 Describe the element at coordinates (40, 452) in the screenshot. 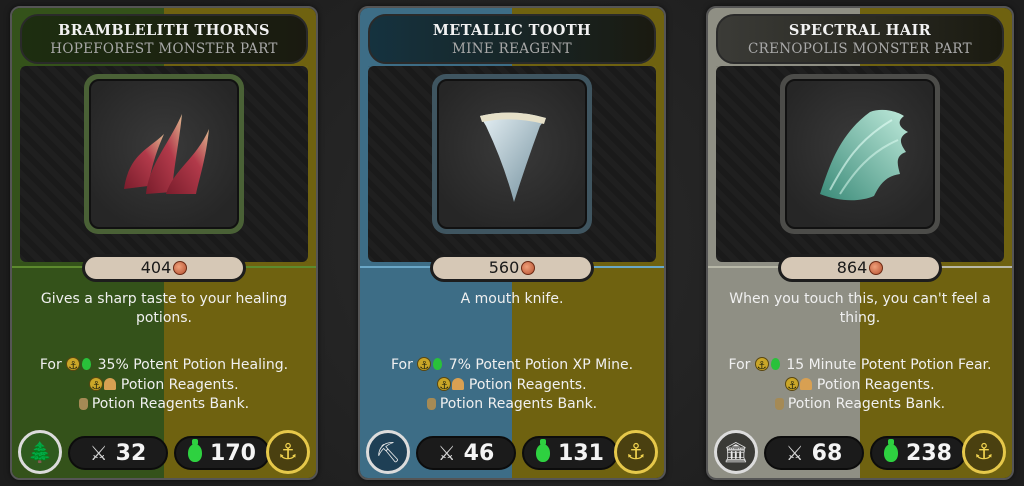

I see `tree-icon: 🌲` at that location.